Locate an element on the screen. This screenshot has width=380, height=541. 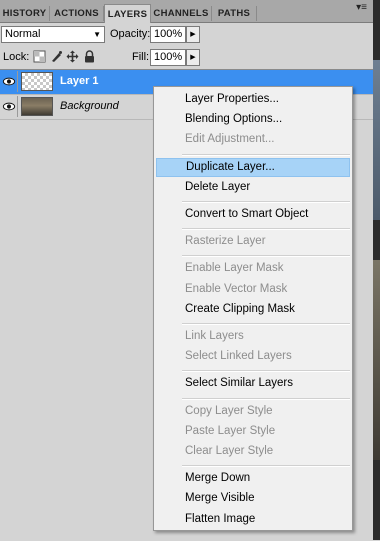
canvas-image-strip-lower is located at coordinates (376, 360).